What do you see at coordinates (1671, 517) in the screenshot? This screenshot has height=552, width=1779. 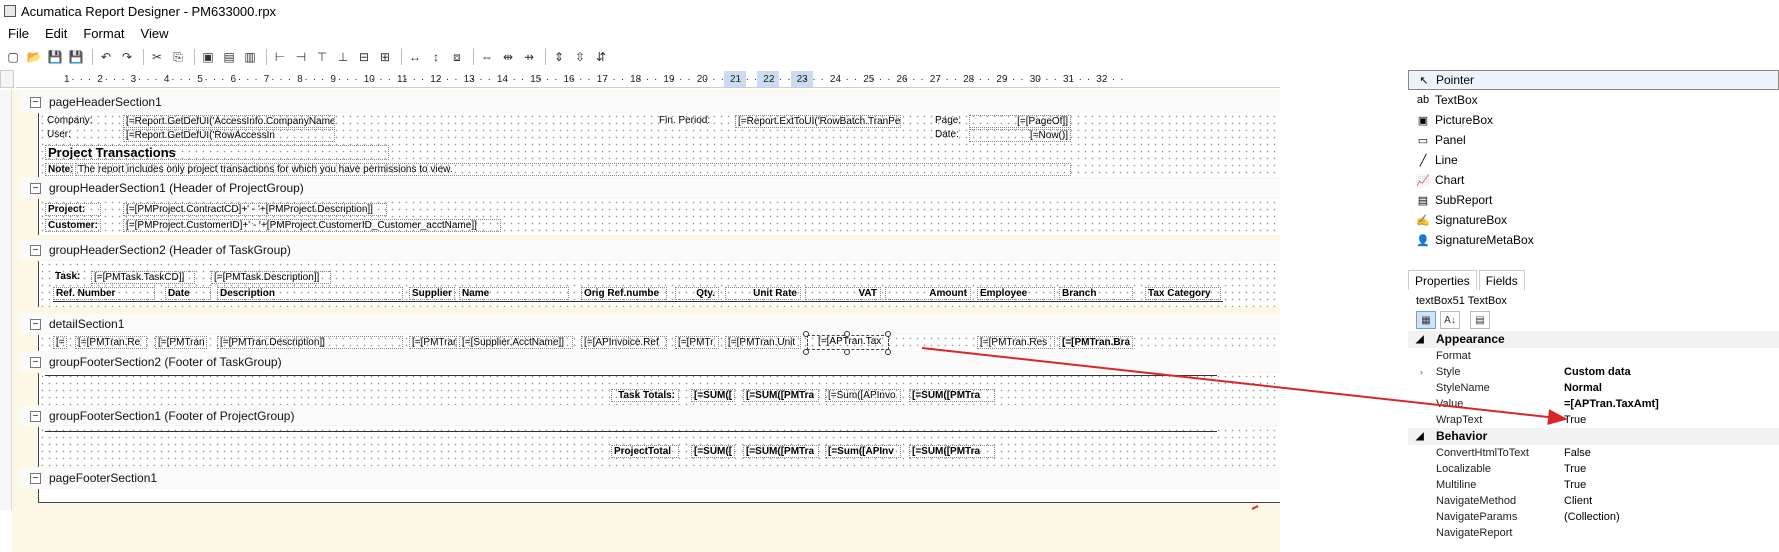 I see `property-value: (Collection)` at bounding box center [1671, 517].